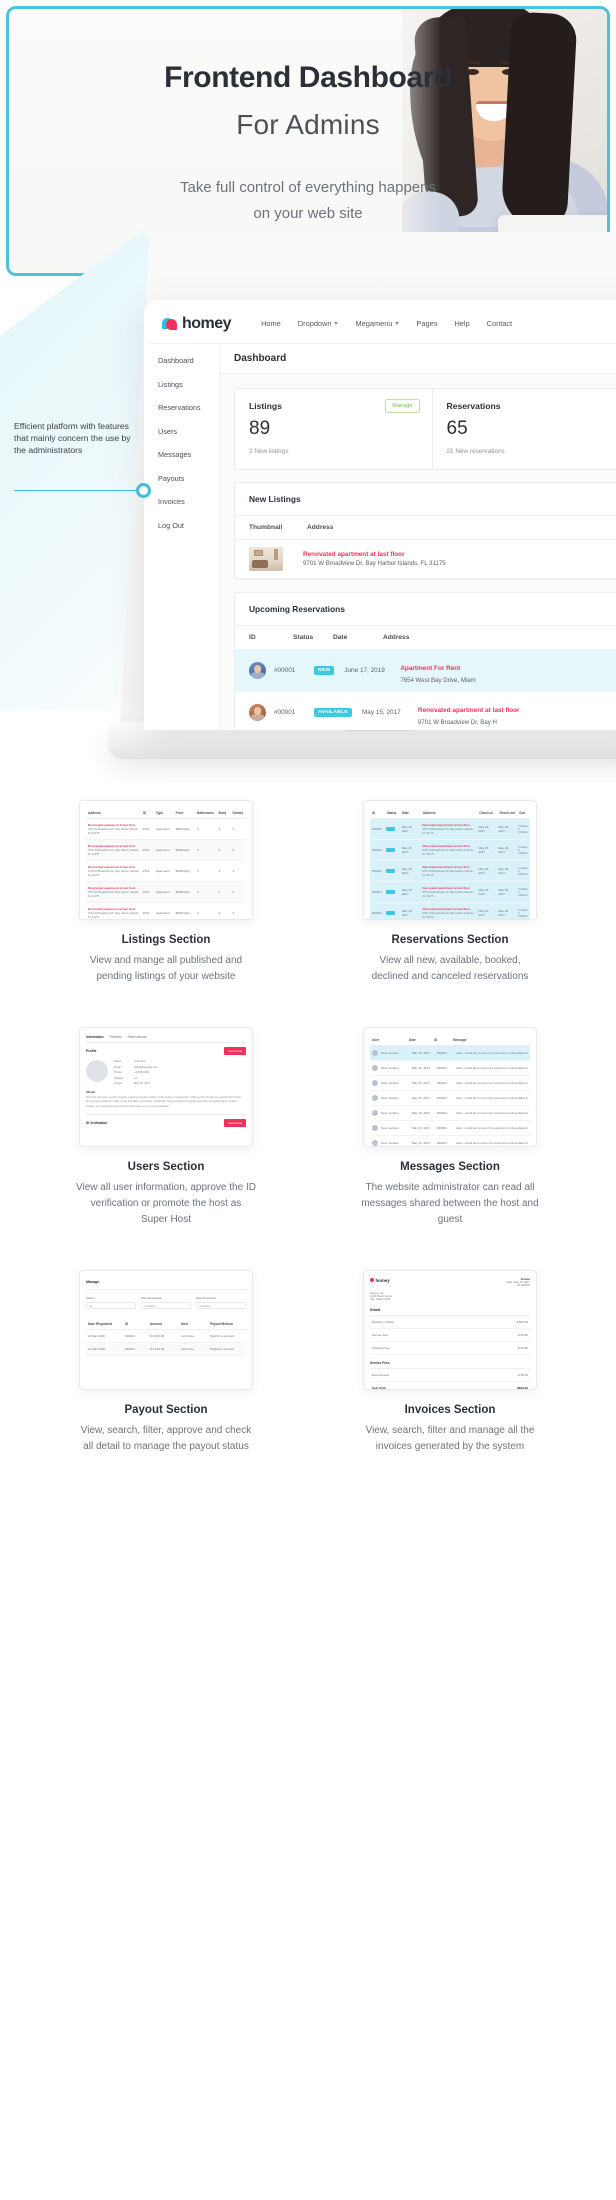 Image resolution: width=616 pixels, height=2200 pixels. What do you see at coordinates (522, 813) in the screenshot?
I see `column-guests: Gue` at bounding box center [522, 813].